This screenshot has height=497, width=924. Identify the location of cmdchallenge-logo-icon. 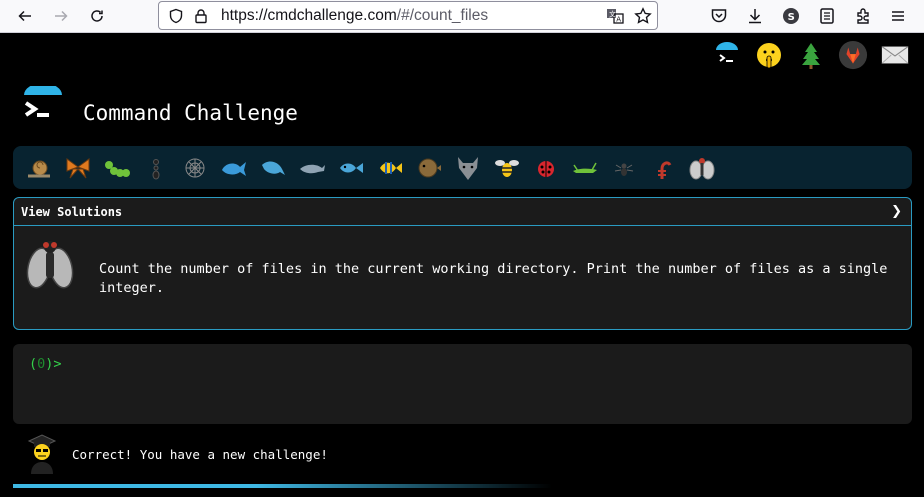
(727, 55).